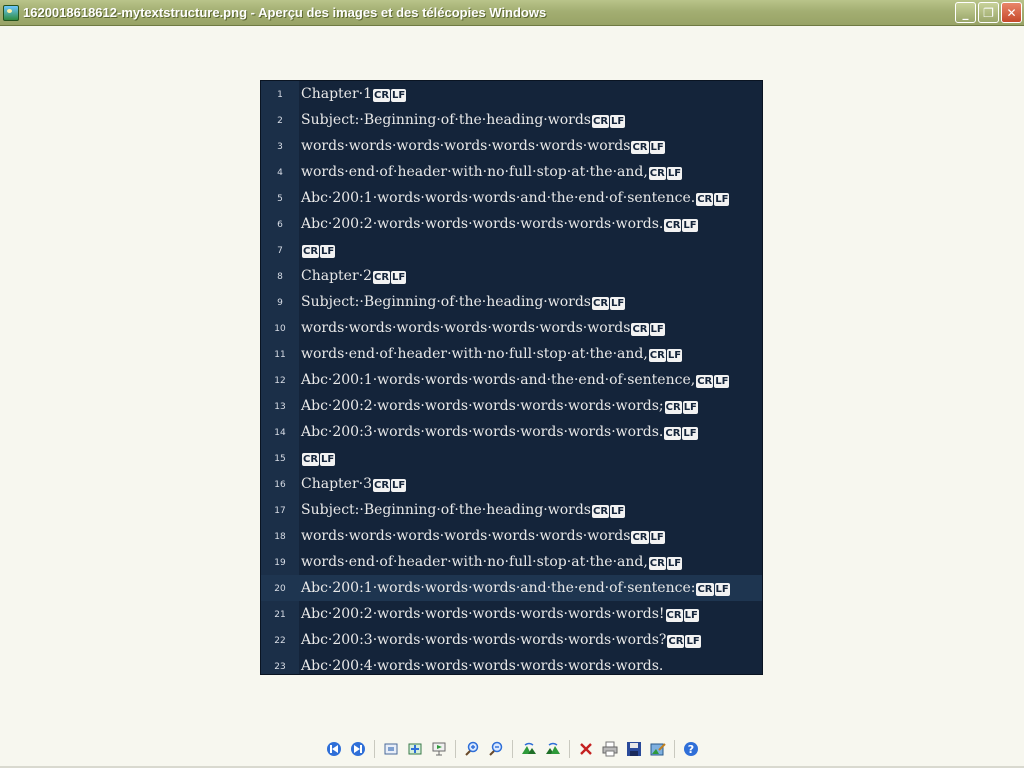 The height and width of the screenshot is (768, 1024). What do you see at coordinates (334, 749) in the screenshot?
I see `previous-image-button` at bounding box center [334, 749].